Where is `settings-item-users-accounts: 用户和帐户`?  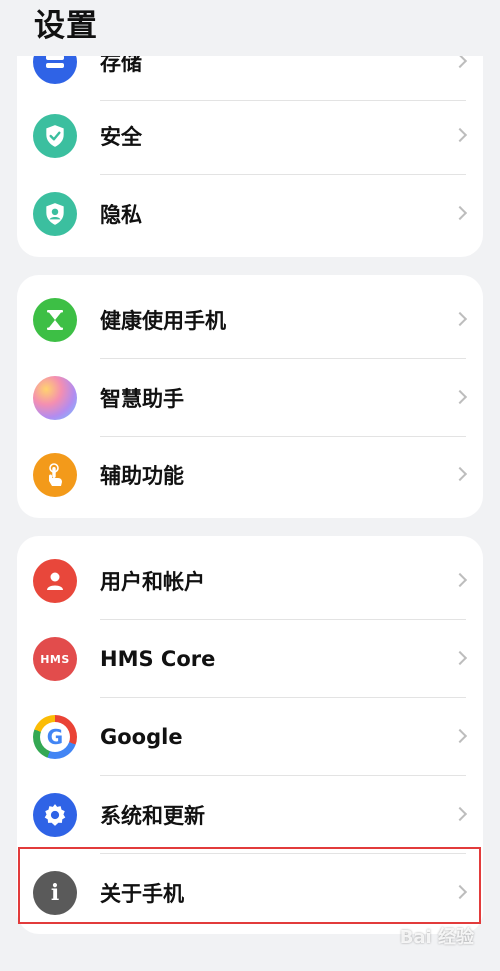 settings-item-users-accounts: 用户和帐户 is located at coordinates (250, 581).